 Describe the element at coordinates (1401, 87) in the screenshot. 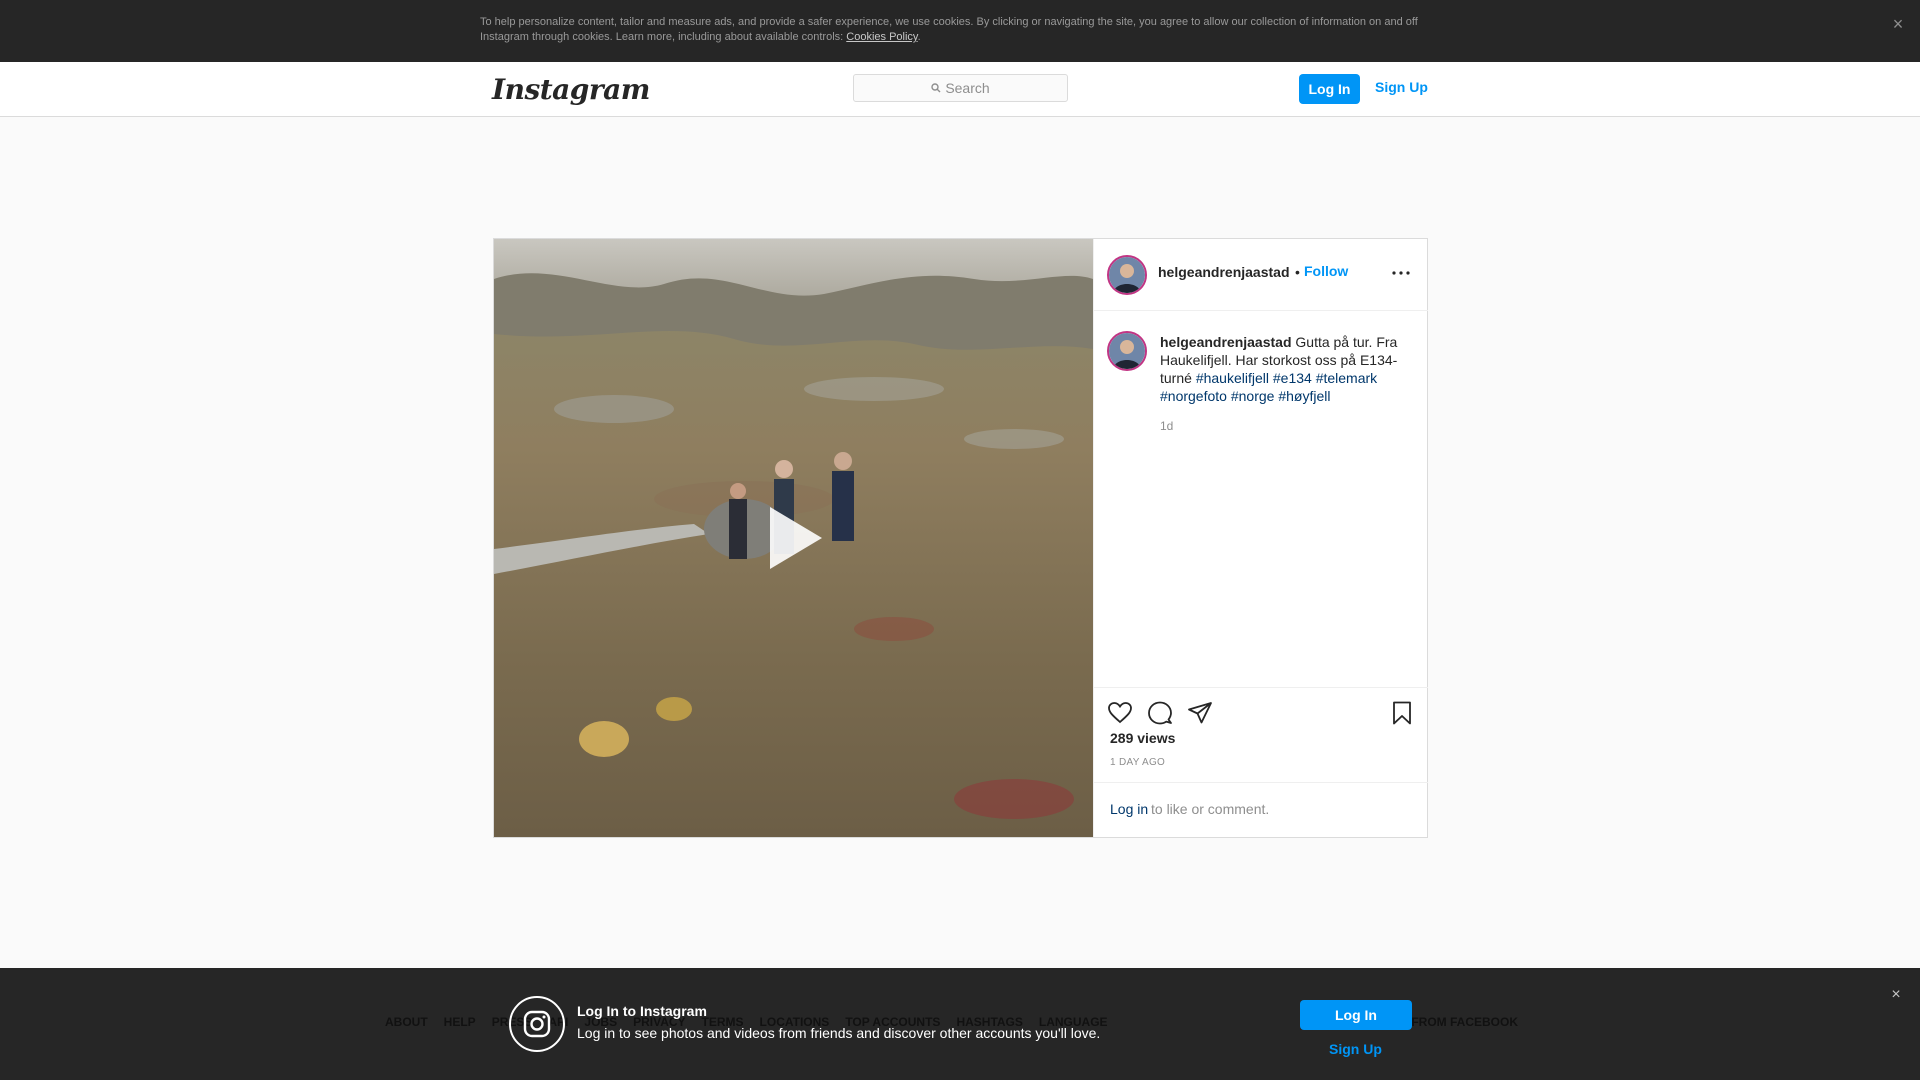

I see `signup-link: Sign Up` at that location.